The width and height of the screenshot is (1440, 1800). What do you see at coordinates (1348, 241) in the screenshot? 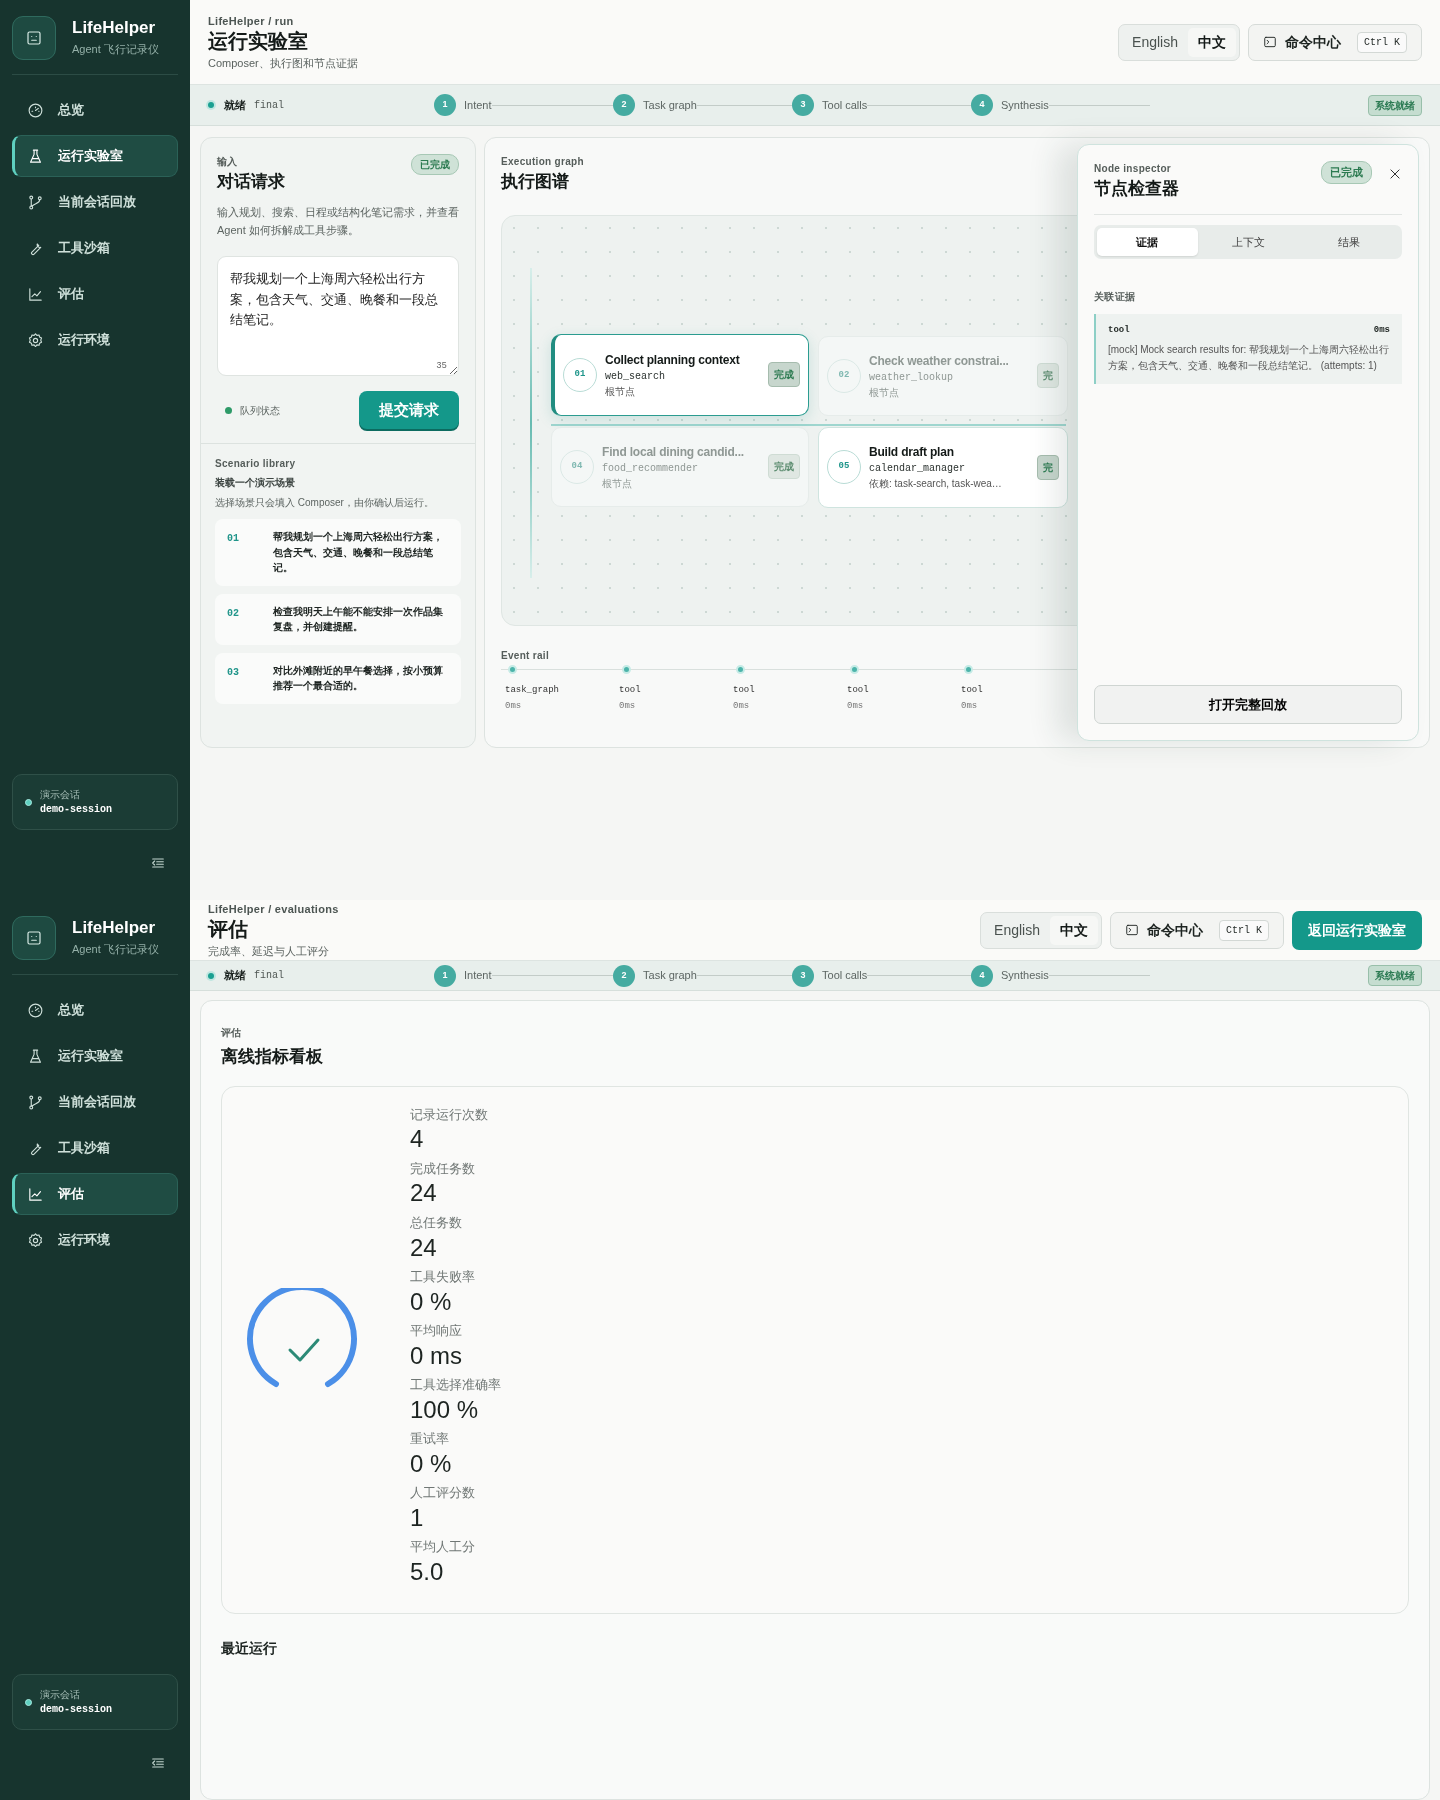
I see `inspector-tab: 结果` at bounding box center [1348, 241].